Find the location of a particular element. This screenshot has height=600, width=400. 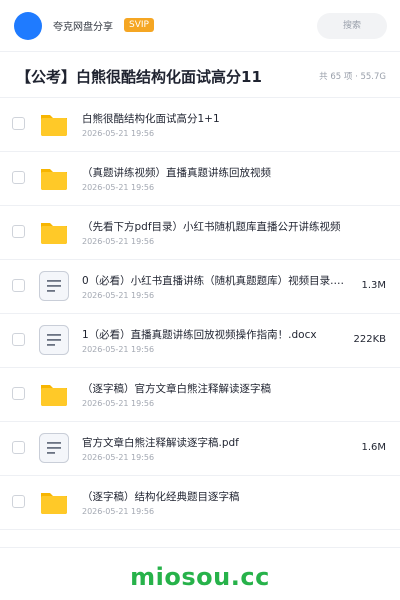

file-row: （逐字稿）官方文章白熊注释解读逐字稿 2026-05-21 19:56 is located at coordinates (200, 395).